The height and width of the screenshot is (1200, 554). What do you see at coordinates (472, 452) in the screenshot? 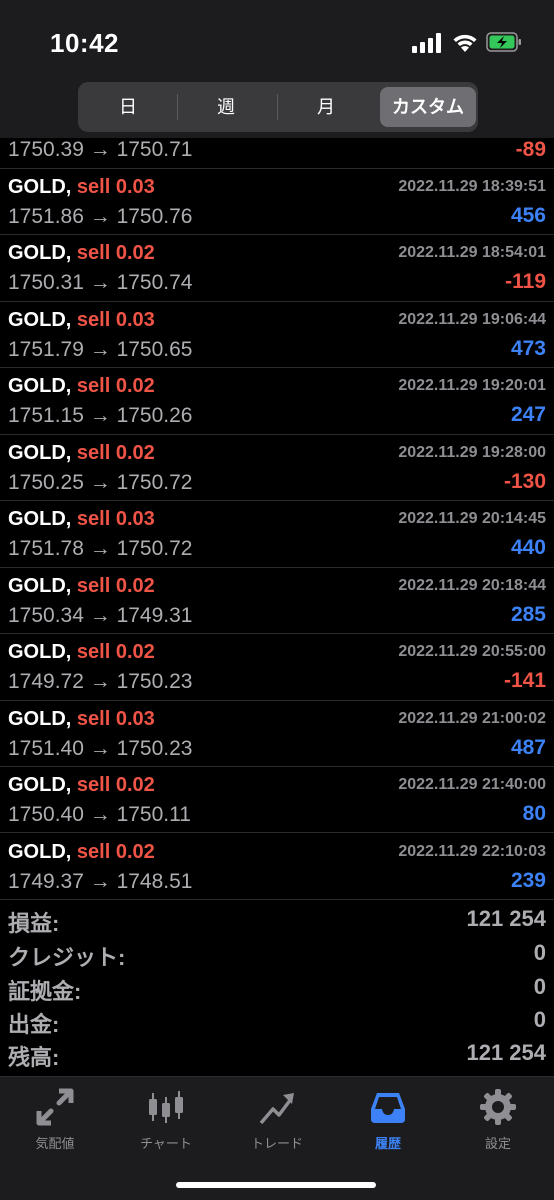
I see `trade-datetime: 2022.11.29 19:28:00` at bounding box center [472, 452].